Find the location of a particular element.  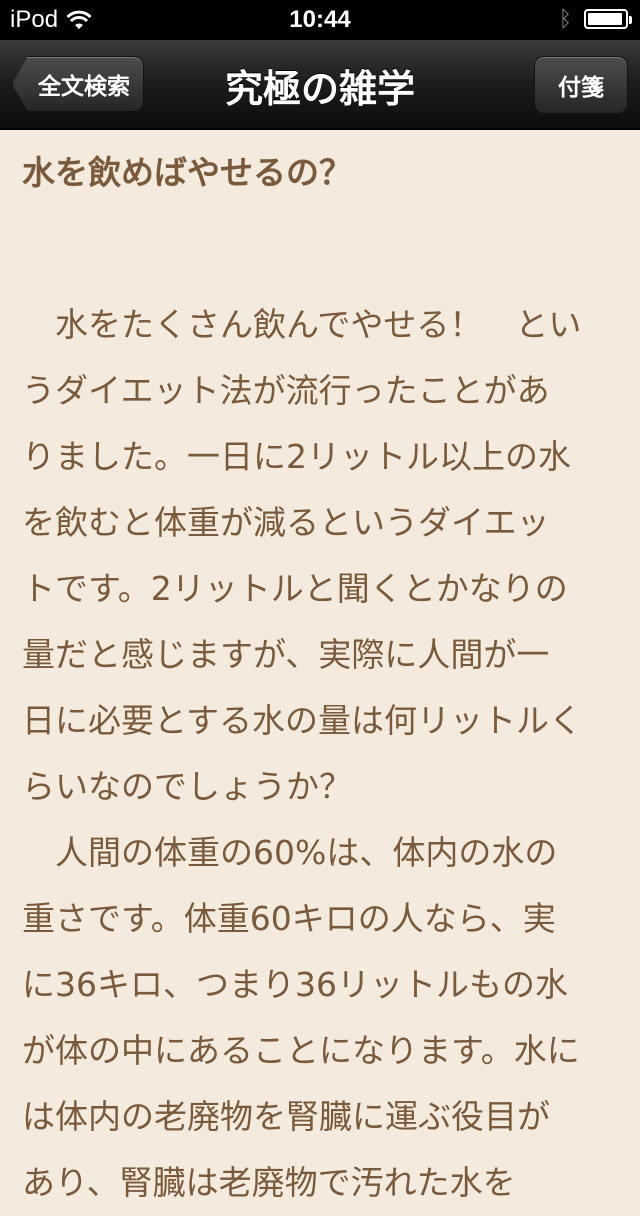

status-bar: iPod 10:44 ᛒ is located at coordinates (320, 20).